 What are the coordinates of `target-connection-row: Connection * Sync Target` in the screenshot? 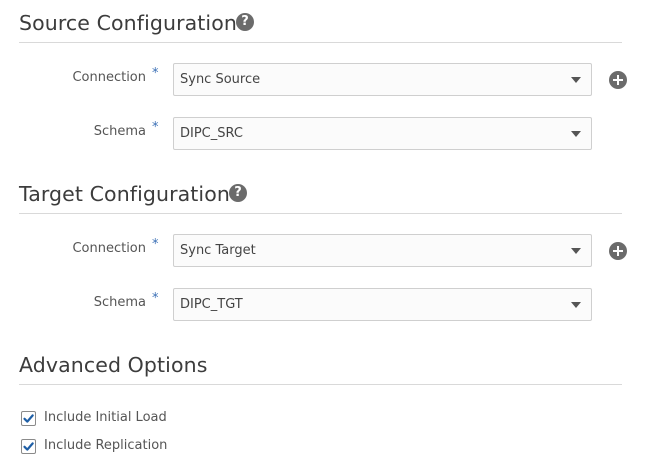 It's located at (327, 251).